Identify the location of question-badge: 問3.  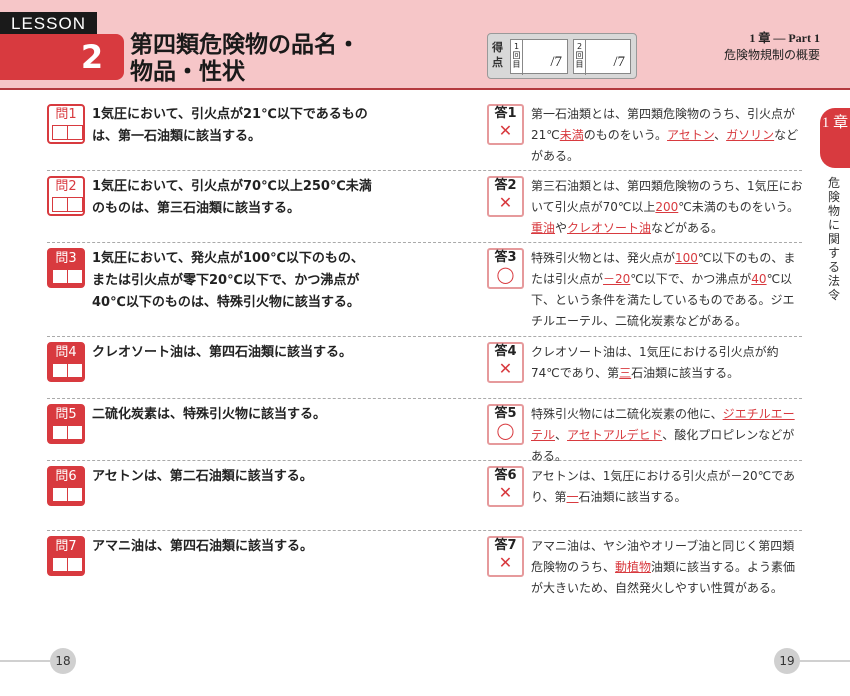
(66, 268).